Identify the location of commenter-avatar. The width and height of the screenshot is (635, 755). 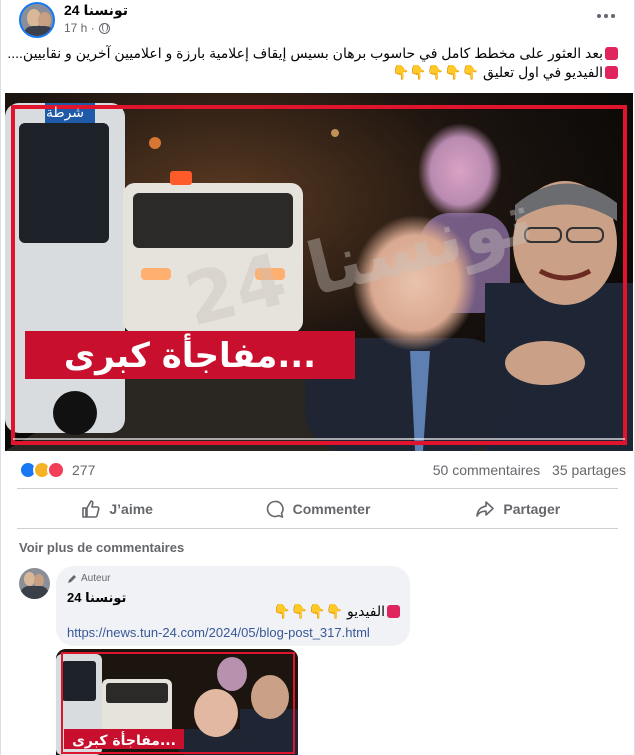
(34, 583).